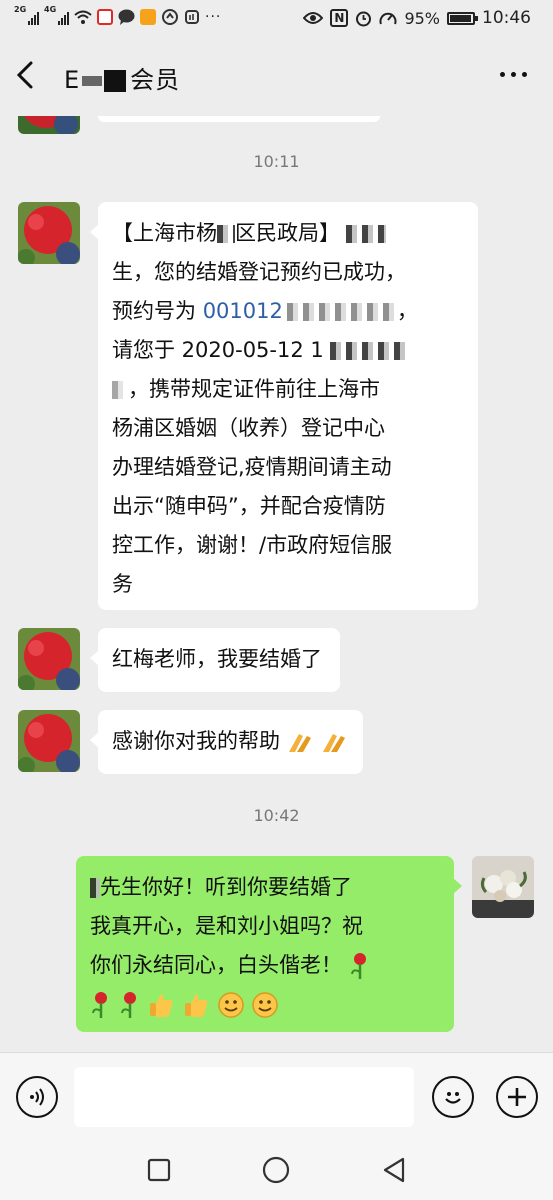  I want to click on plus-icon, so click(517, 1097).